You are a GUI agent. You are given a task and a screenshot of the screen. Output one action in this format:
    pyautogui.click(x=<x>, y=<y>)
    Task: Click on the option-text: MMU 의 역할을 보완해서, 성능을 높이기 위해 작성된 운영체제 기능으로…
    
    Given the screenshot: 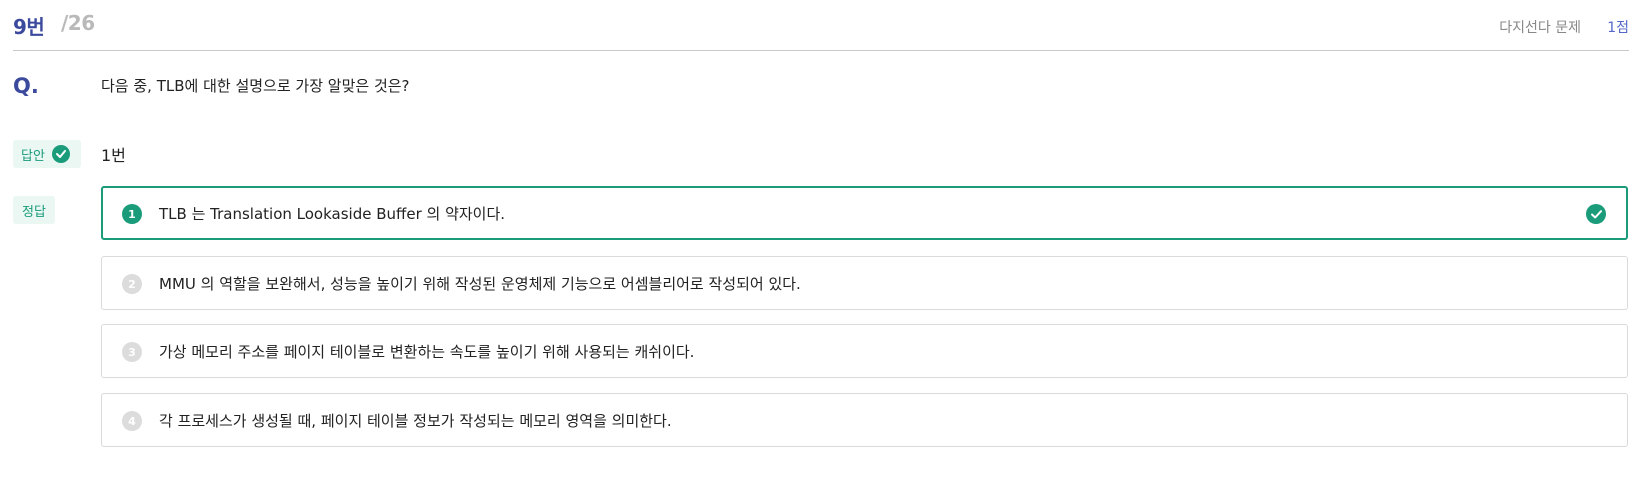 What is the action you would take?
    pyautogui.click(x=480, y=284)
    